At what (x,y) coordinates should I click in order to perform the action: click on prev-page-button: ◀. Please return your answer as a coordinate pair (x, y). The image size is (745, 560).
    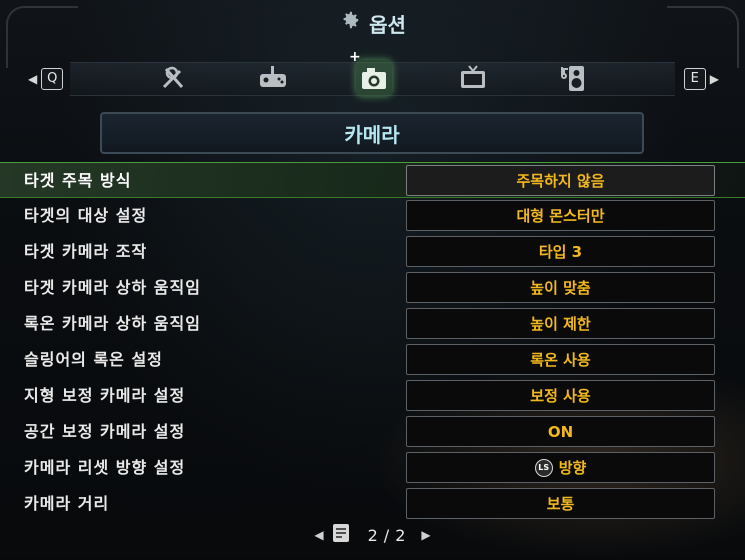
    Looking at the image, I should click on (318, 535).